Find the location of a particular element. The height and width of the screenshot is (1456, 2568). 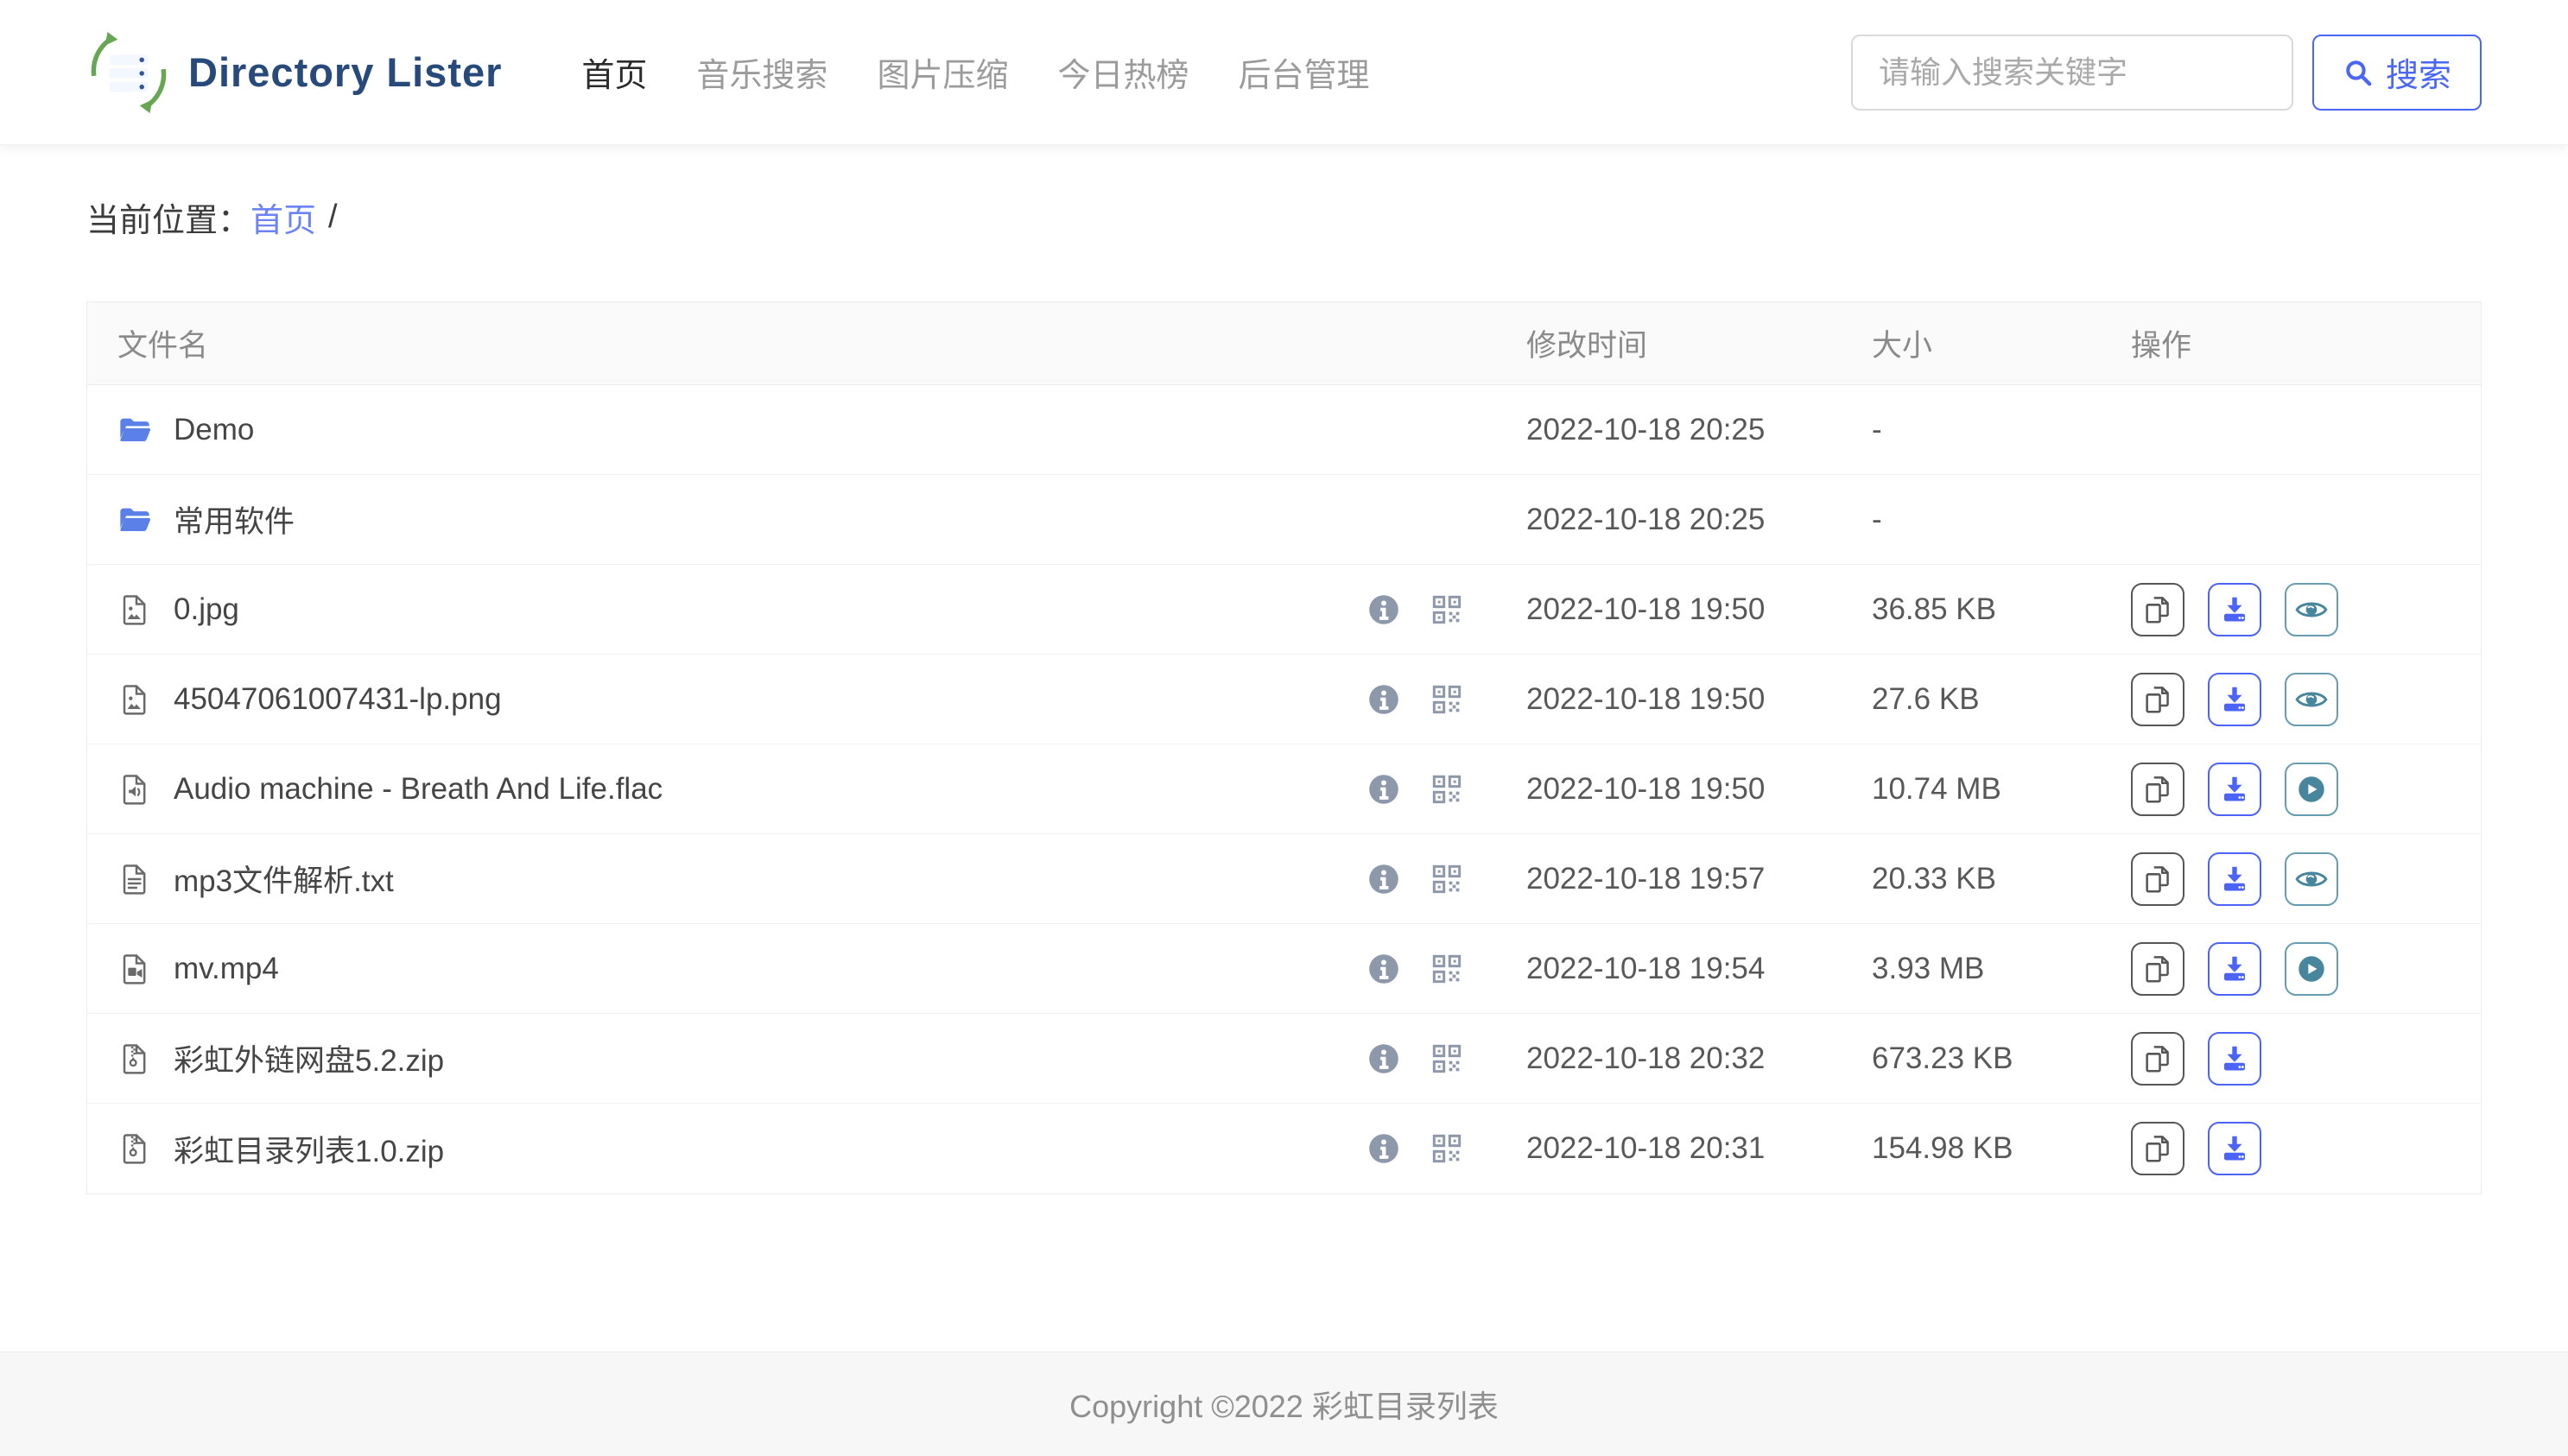

table-row: 彩虹外链网盘5.2.zip 2022-10-18 20:32 673.23 KB is located at coordinates (1284, 1059).